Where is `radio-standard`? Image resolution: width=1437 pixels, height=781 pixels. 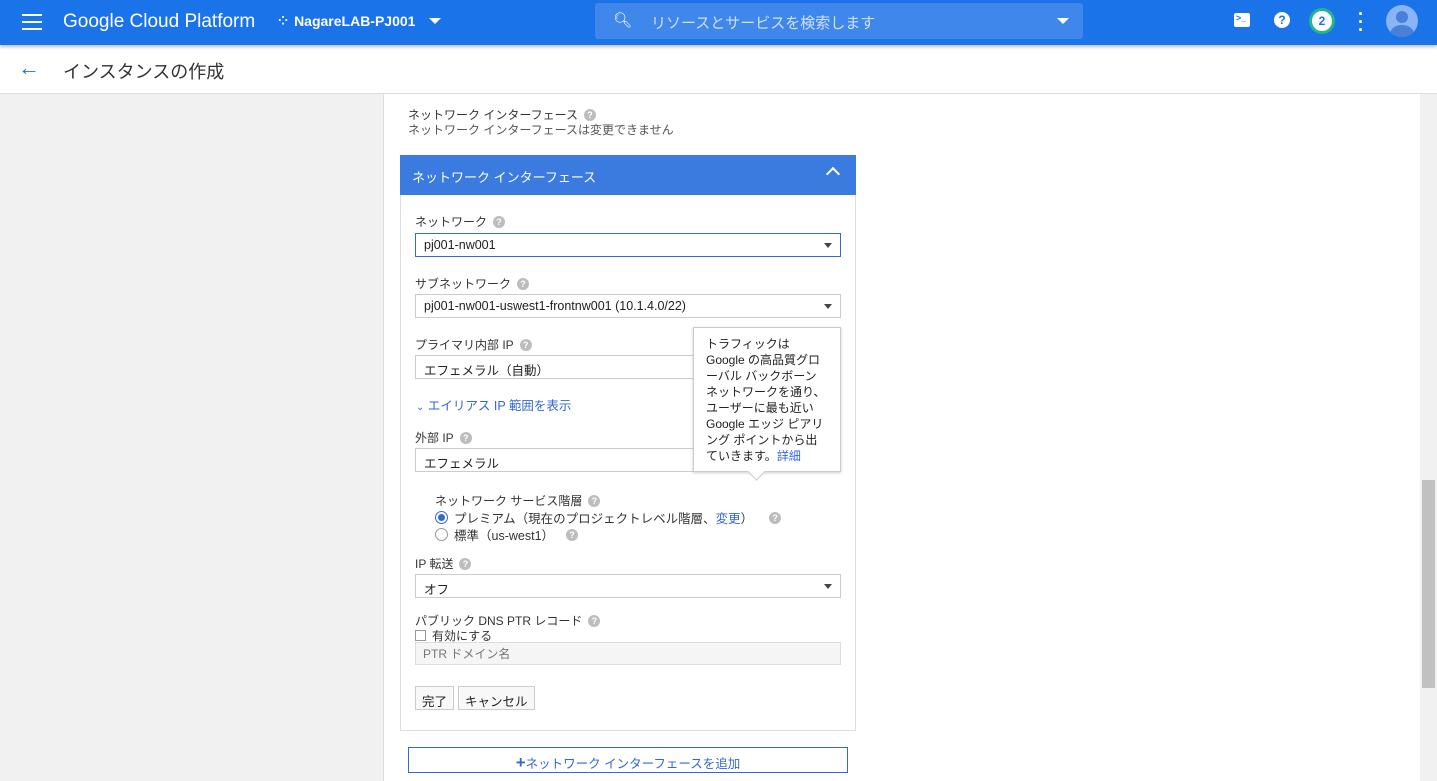 radio-standard is located at coordinates (441, 534).